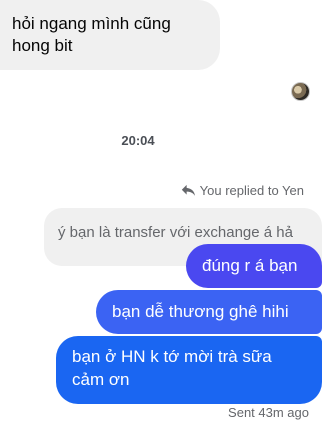 The height and width of the screenshot is (427, 326). I want to click on outgoing-message-text: đúng r á bạn, so click(250, 265).